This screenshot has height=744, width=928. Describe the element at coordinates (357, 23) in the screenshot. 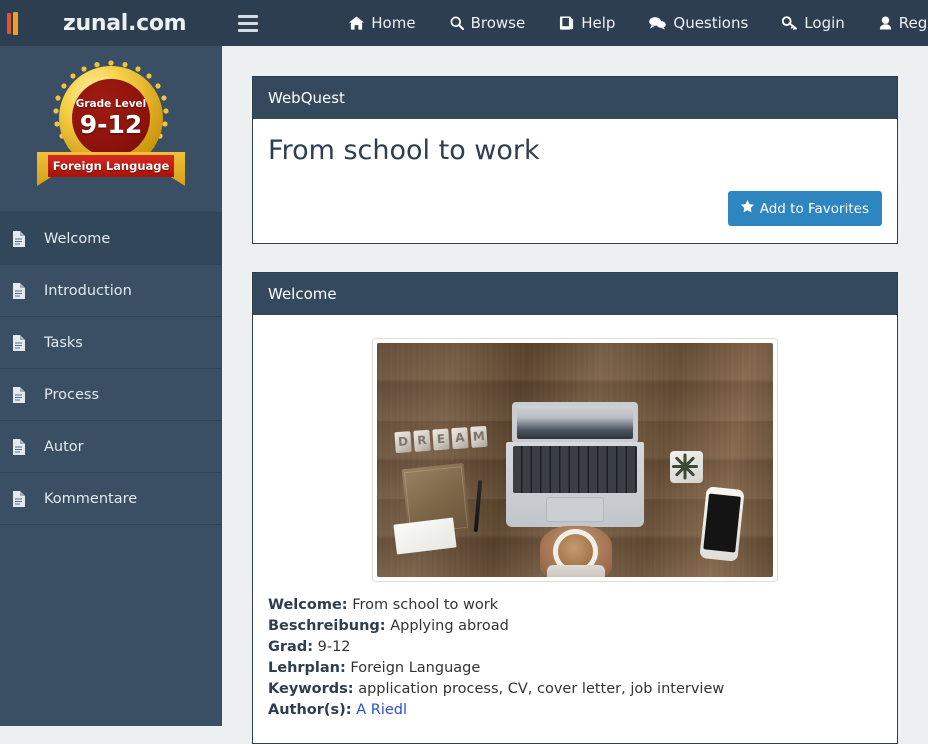

I see `home-icon` at that location.